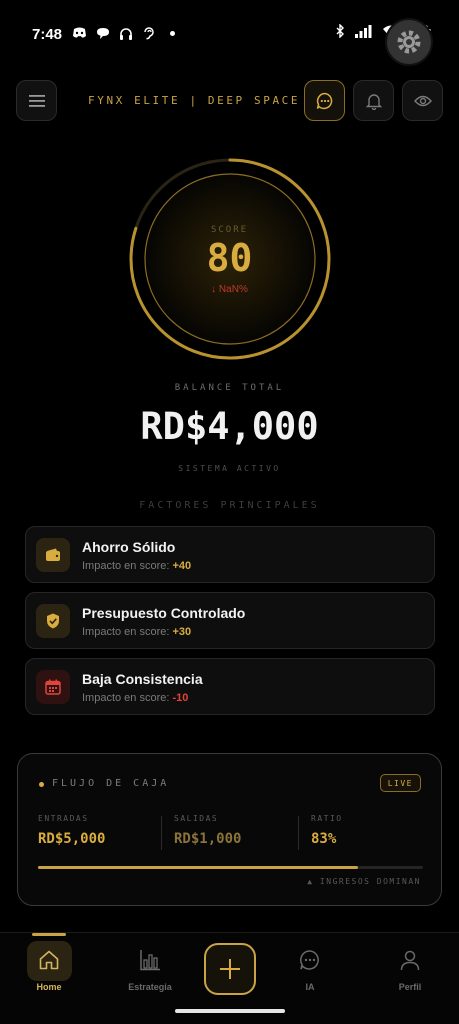 This screenshot has height=1024, width=459. What do you see at coordinates (150, 987) in the screenshot?
I see `nav-strategy-label: Estrategia` at bounding box center [150, 987].